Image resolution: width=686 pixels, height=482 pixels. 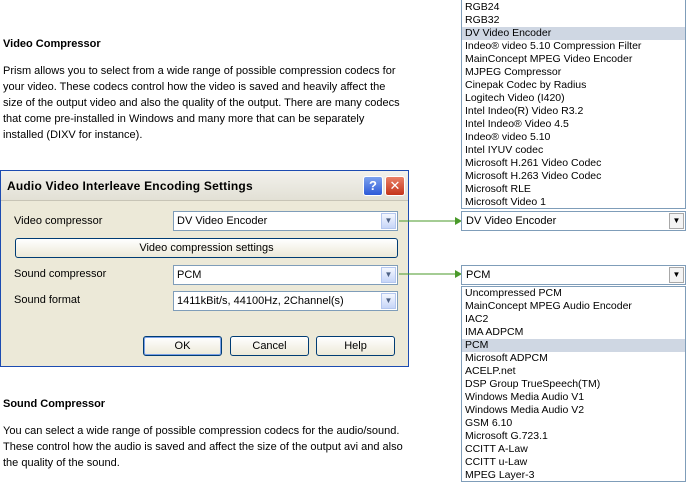 What do you see at coordinates (573, 221) in the screenshot?
I see `video-codec-combo: DV Video Encoder ▼` at bounding box center [573, 221].